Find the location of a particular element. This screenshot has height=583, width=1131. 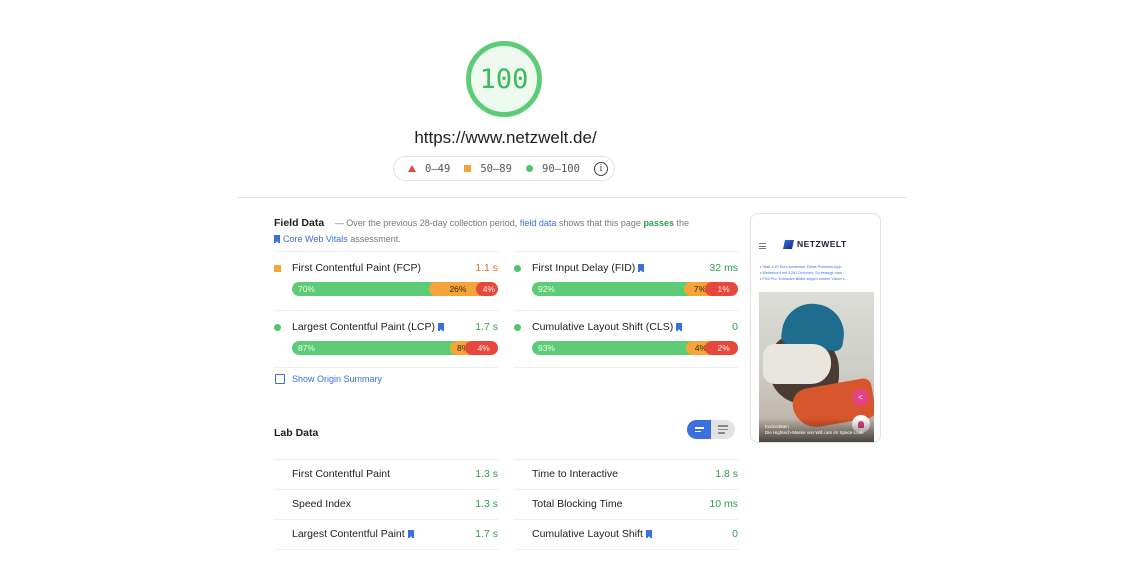

needs-improvement-segment: 26% is located at coordinates (456, 289).